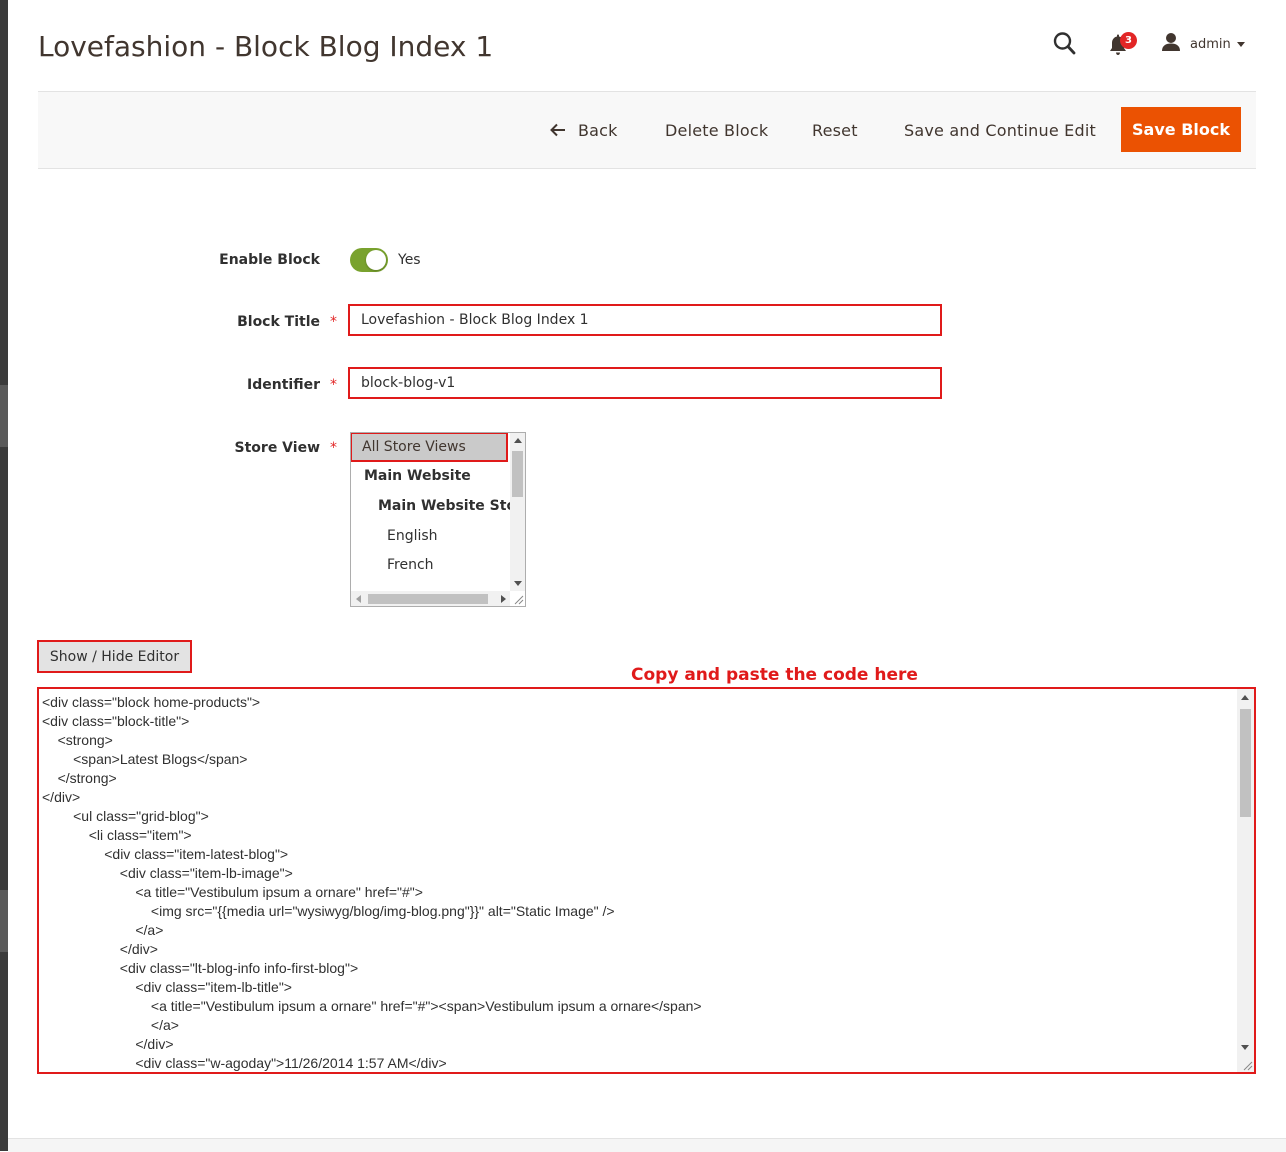  Describe the element at coordinates (1210, 44) in the screenshot. I see `user-name: admin` at that location.